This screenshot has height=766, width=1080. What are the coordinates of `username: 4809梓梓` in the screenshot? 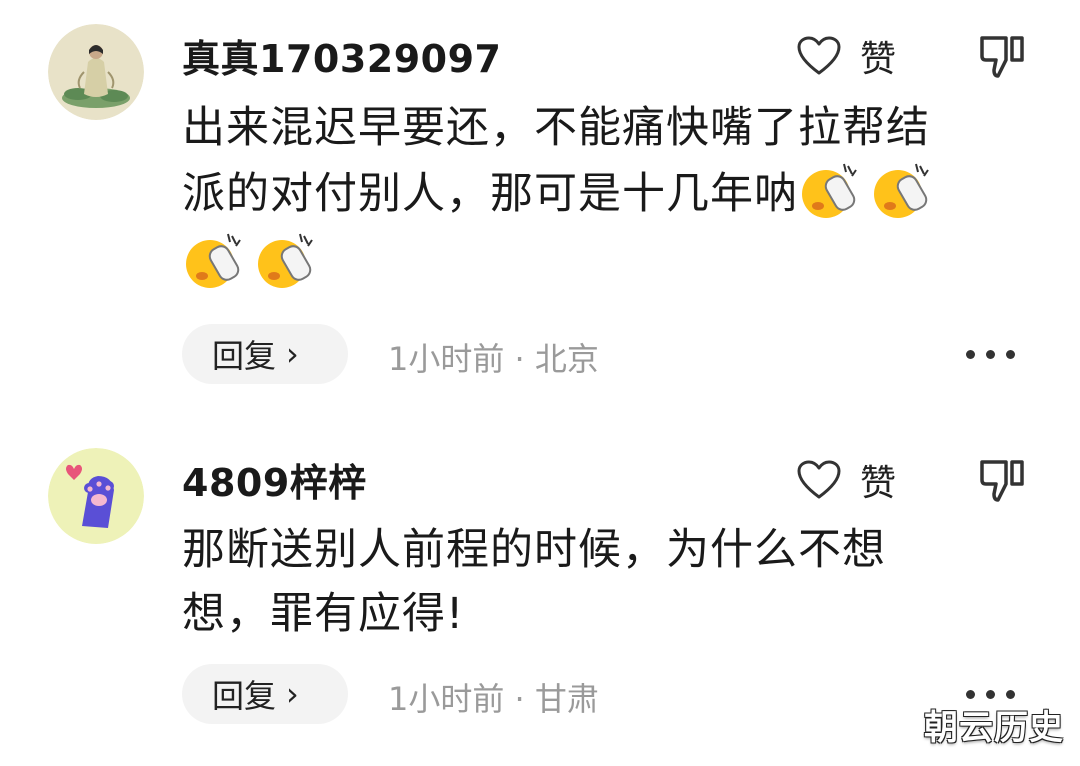 It's located at (274, 479).